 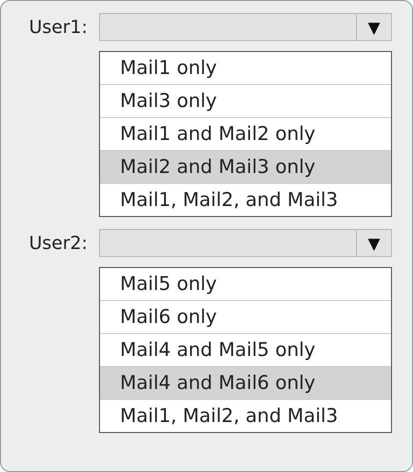 I want to click on option-item: Mail2 and Mail3 only, so click(x=245, y=166).